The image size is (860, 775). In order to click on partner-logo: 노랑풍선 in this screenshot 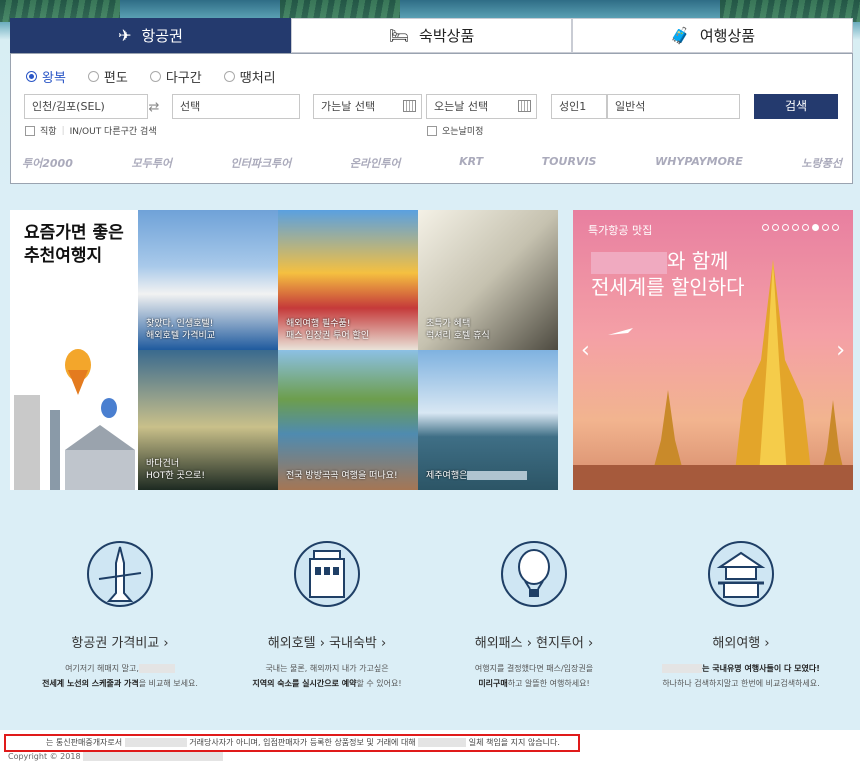, I will do `click(822, 163)`.